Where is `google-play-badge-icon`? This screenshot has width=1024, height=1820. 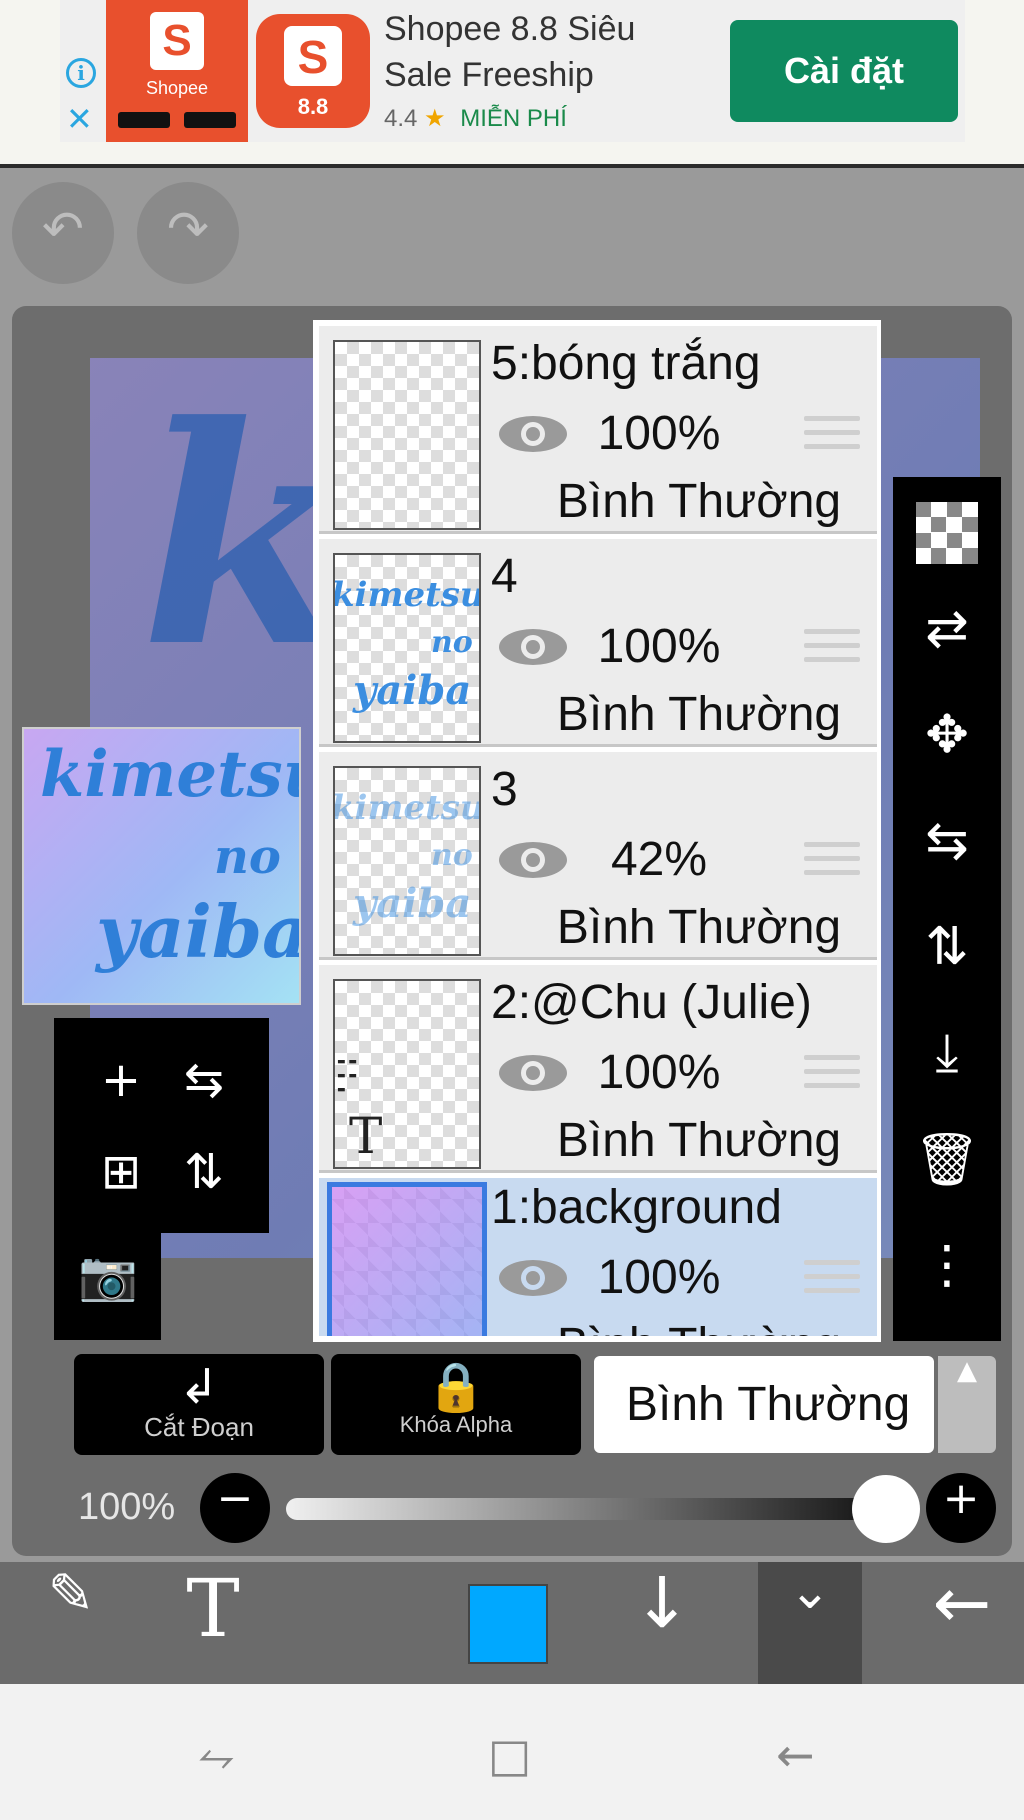
google-play-badge-icon is located at coordinates (210, 120).